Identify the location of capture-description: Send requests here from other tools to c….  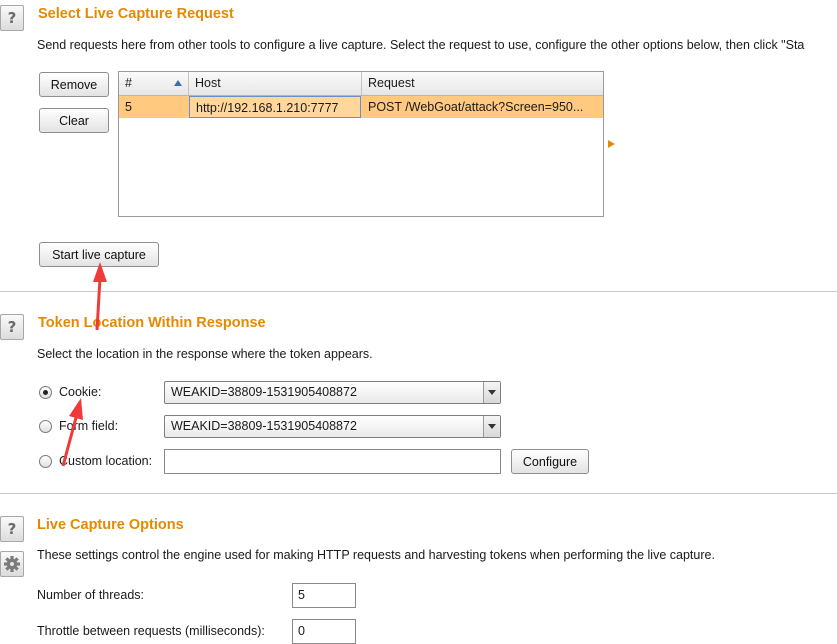
(421, 45).